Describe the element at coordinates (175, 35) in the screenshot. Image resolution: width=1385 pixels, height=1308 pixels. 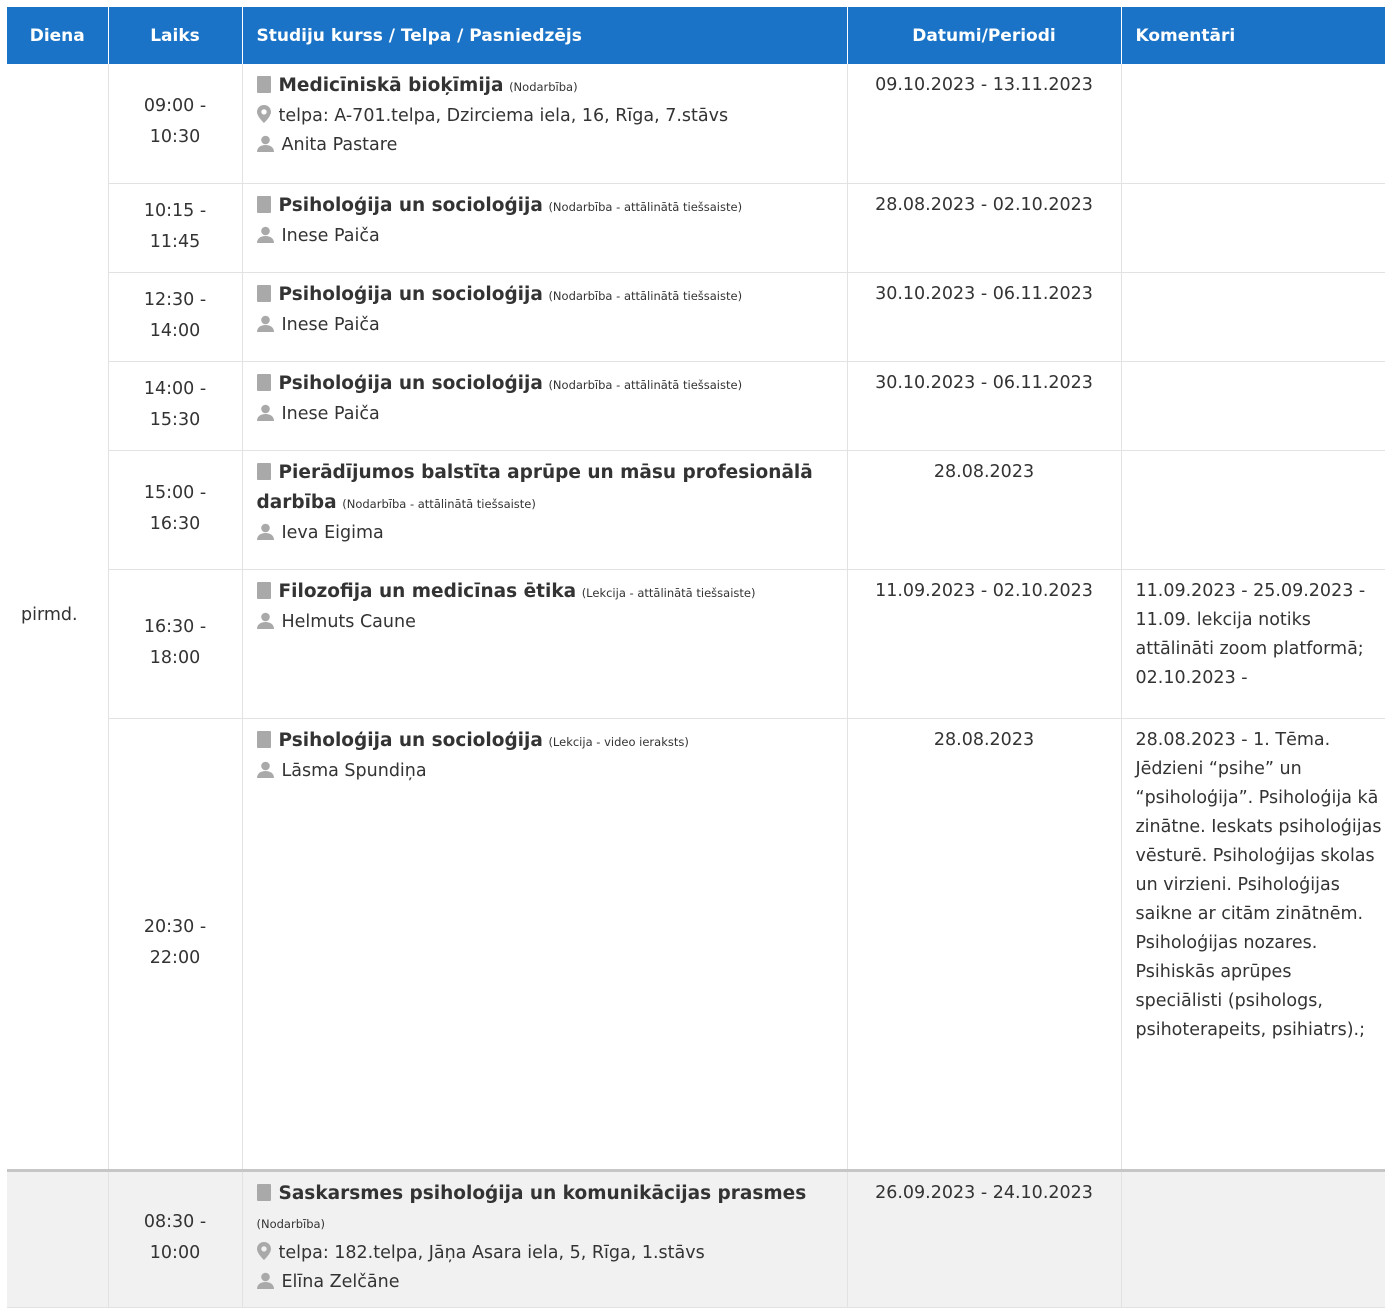
I see `header-time: Laiks` at that location.